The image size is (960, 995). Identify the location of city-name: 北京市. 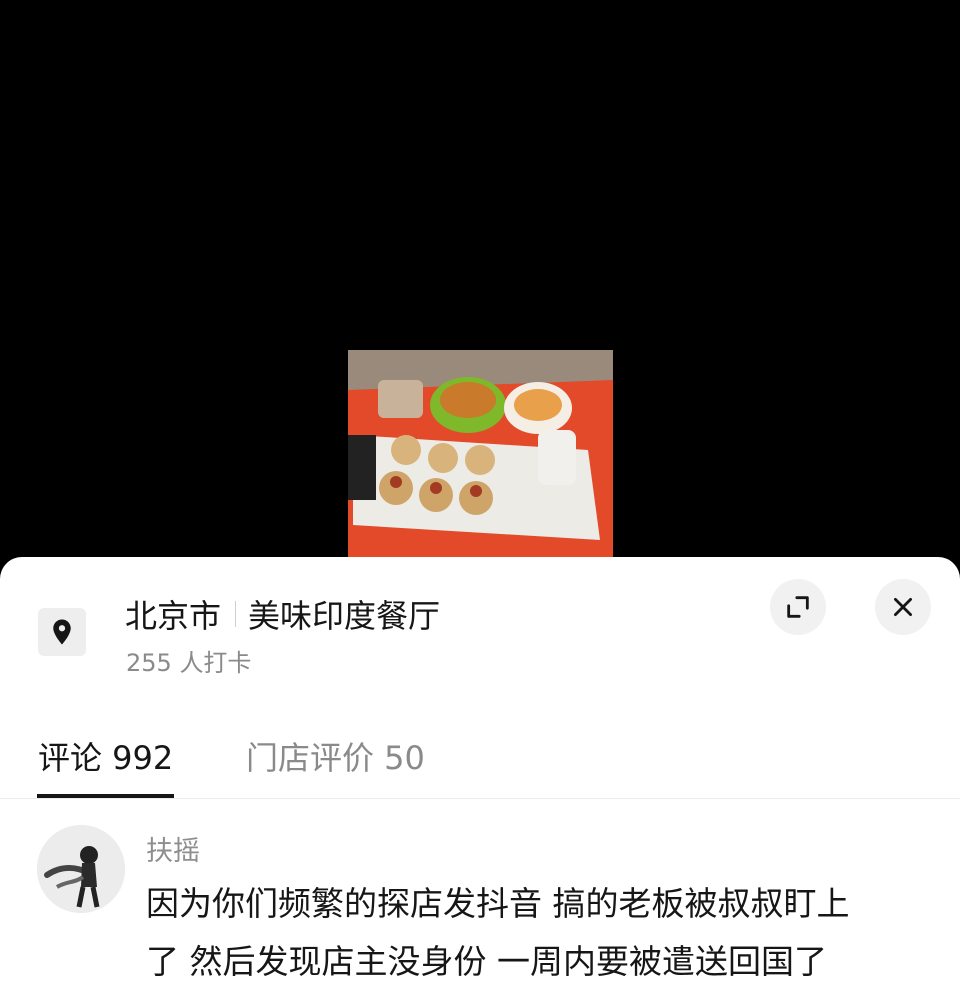
(173, 616).